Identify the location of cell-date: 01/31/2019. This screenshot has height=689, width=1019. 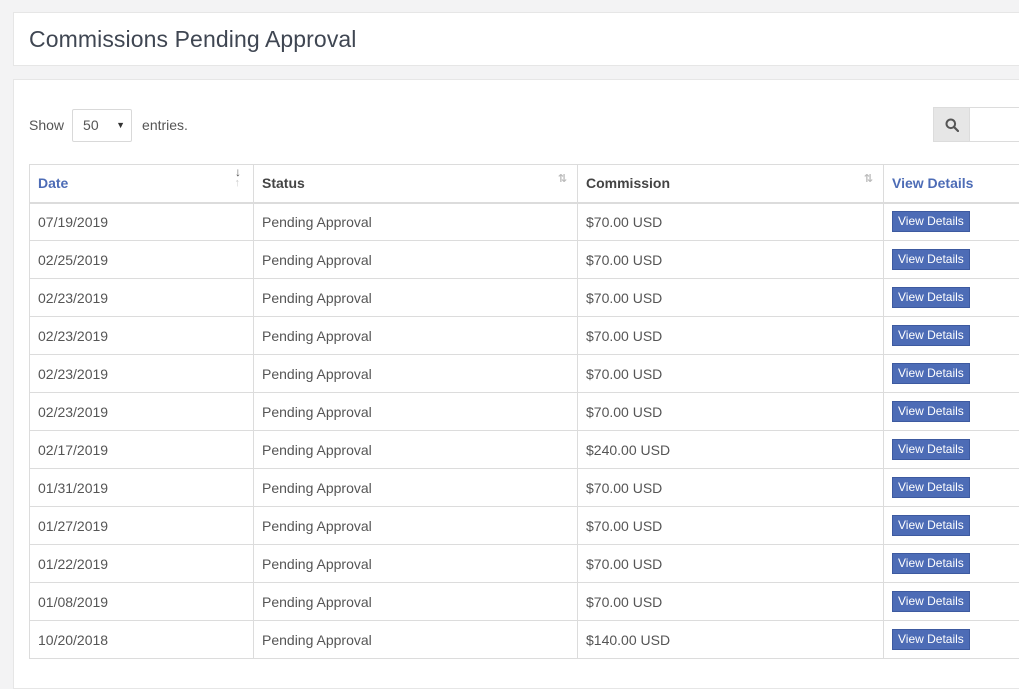
(142, 488).